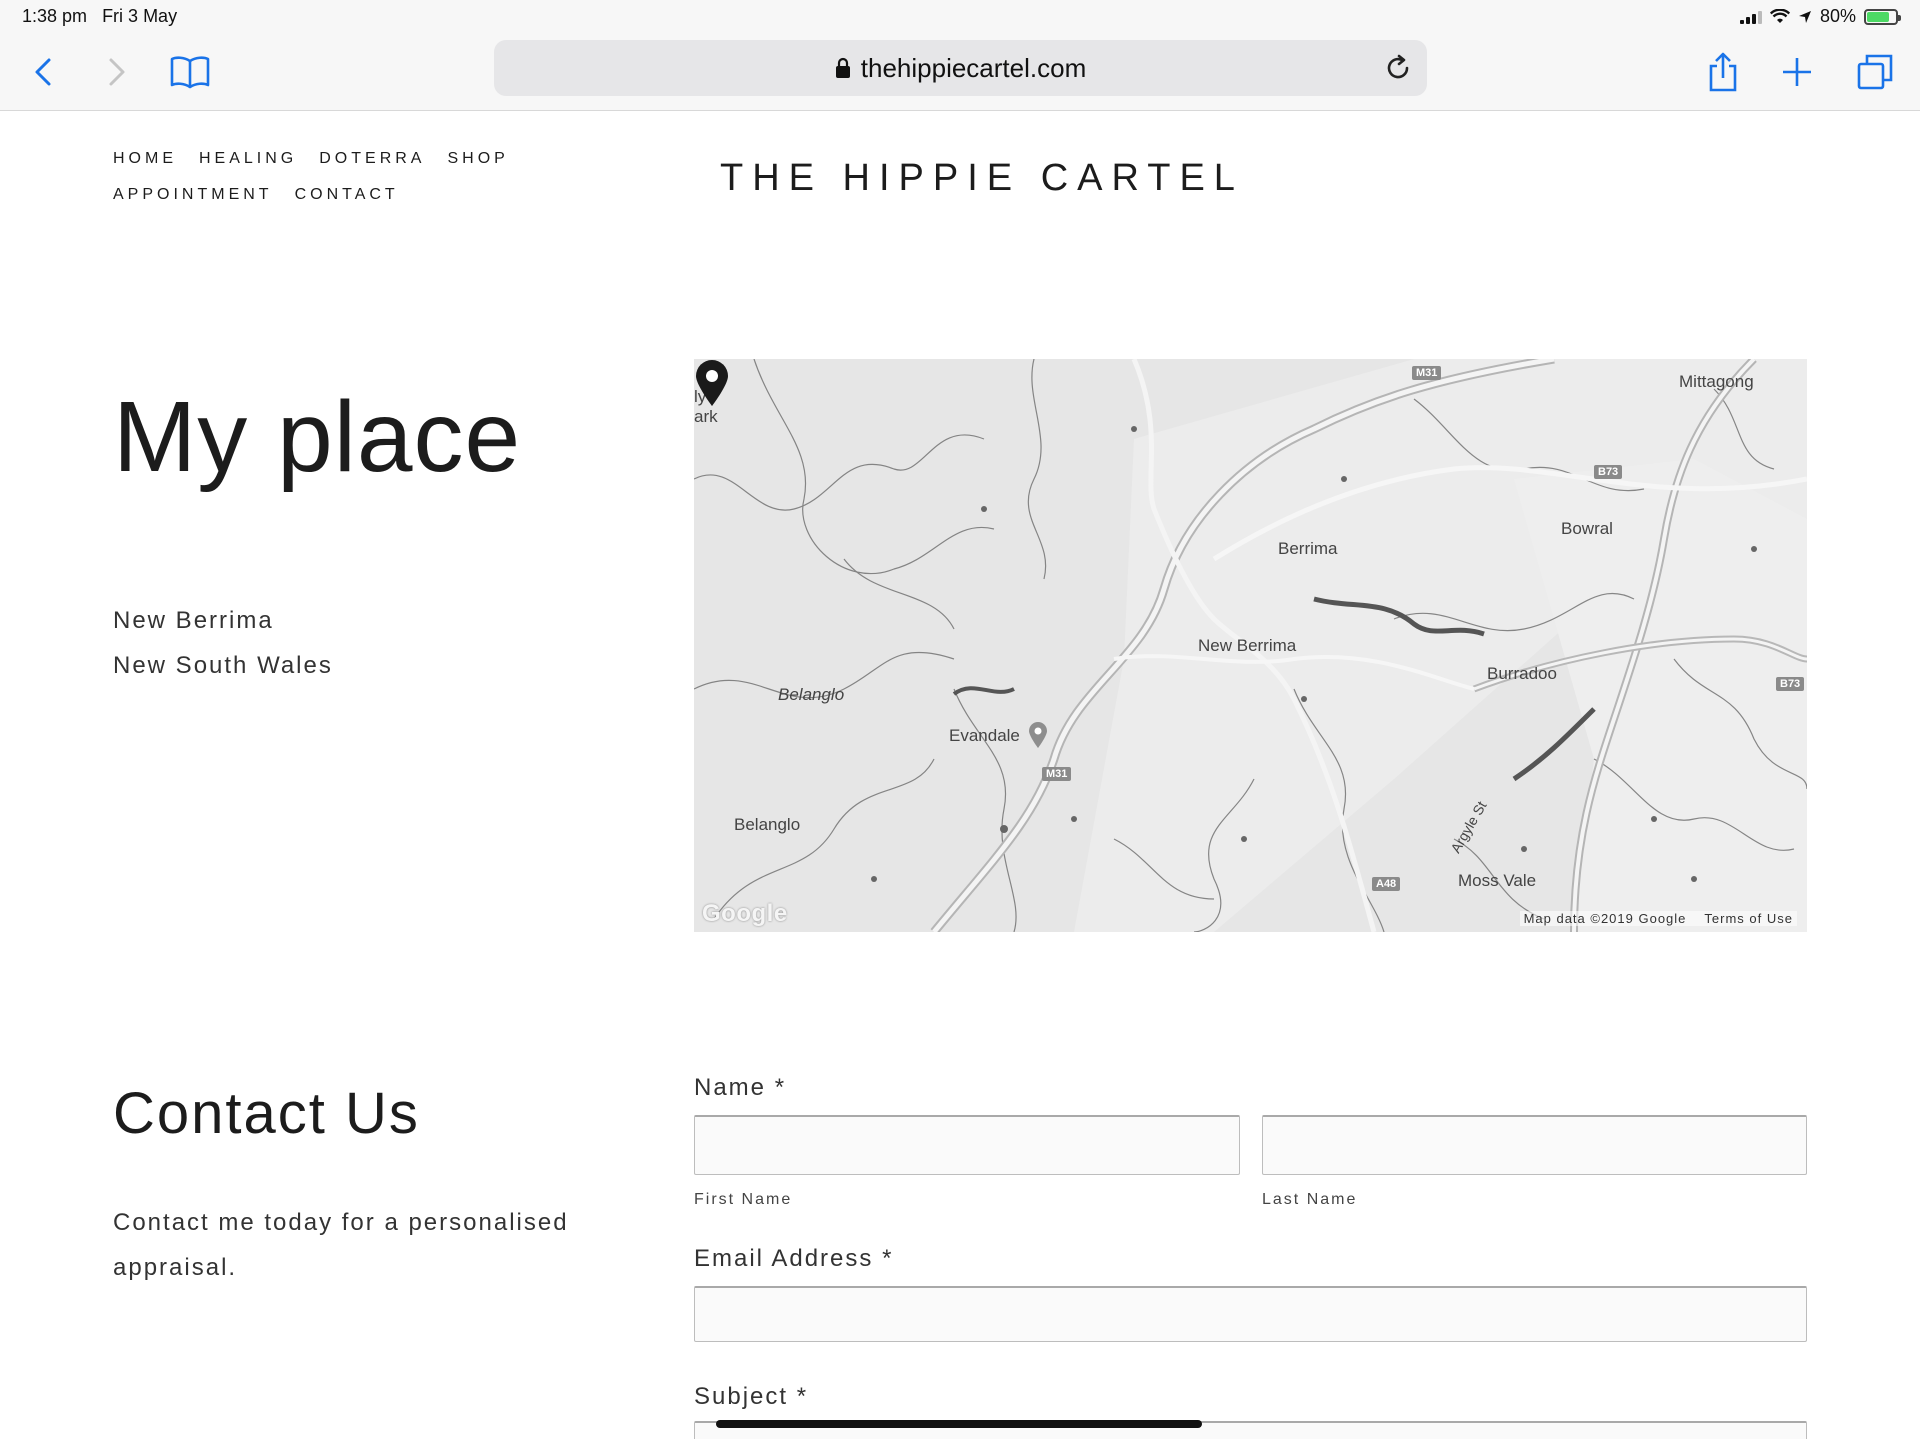 Image resolution: width=1920 pixels, height=1439 pixels. I want to click on status-bar: 1:38 pm Fri 3 May 80%, so click(960, 16).